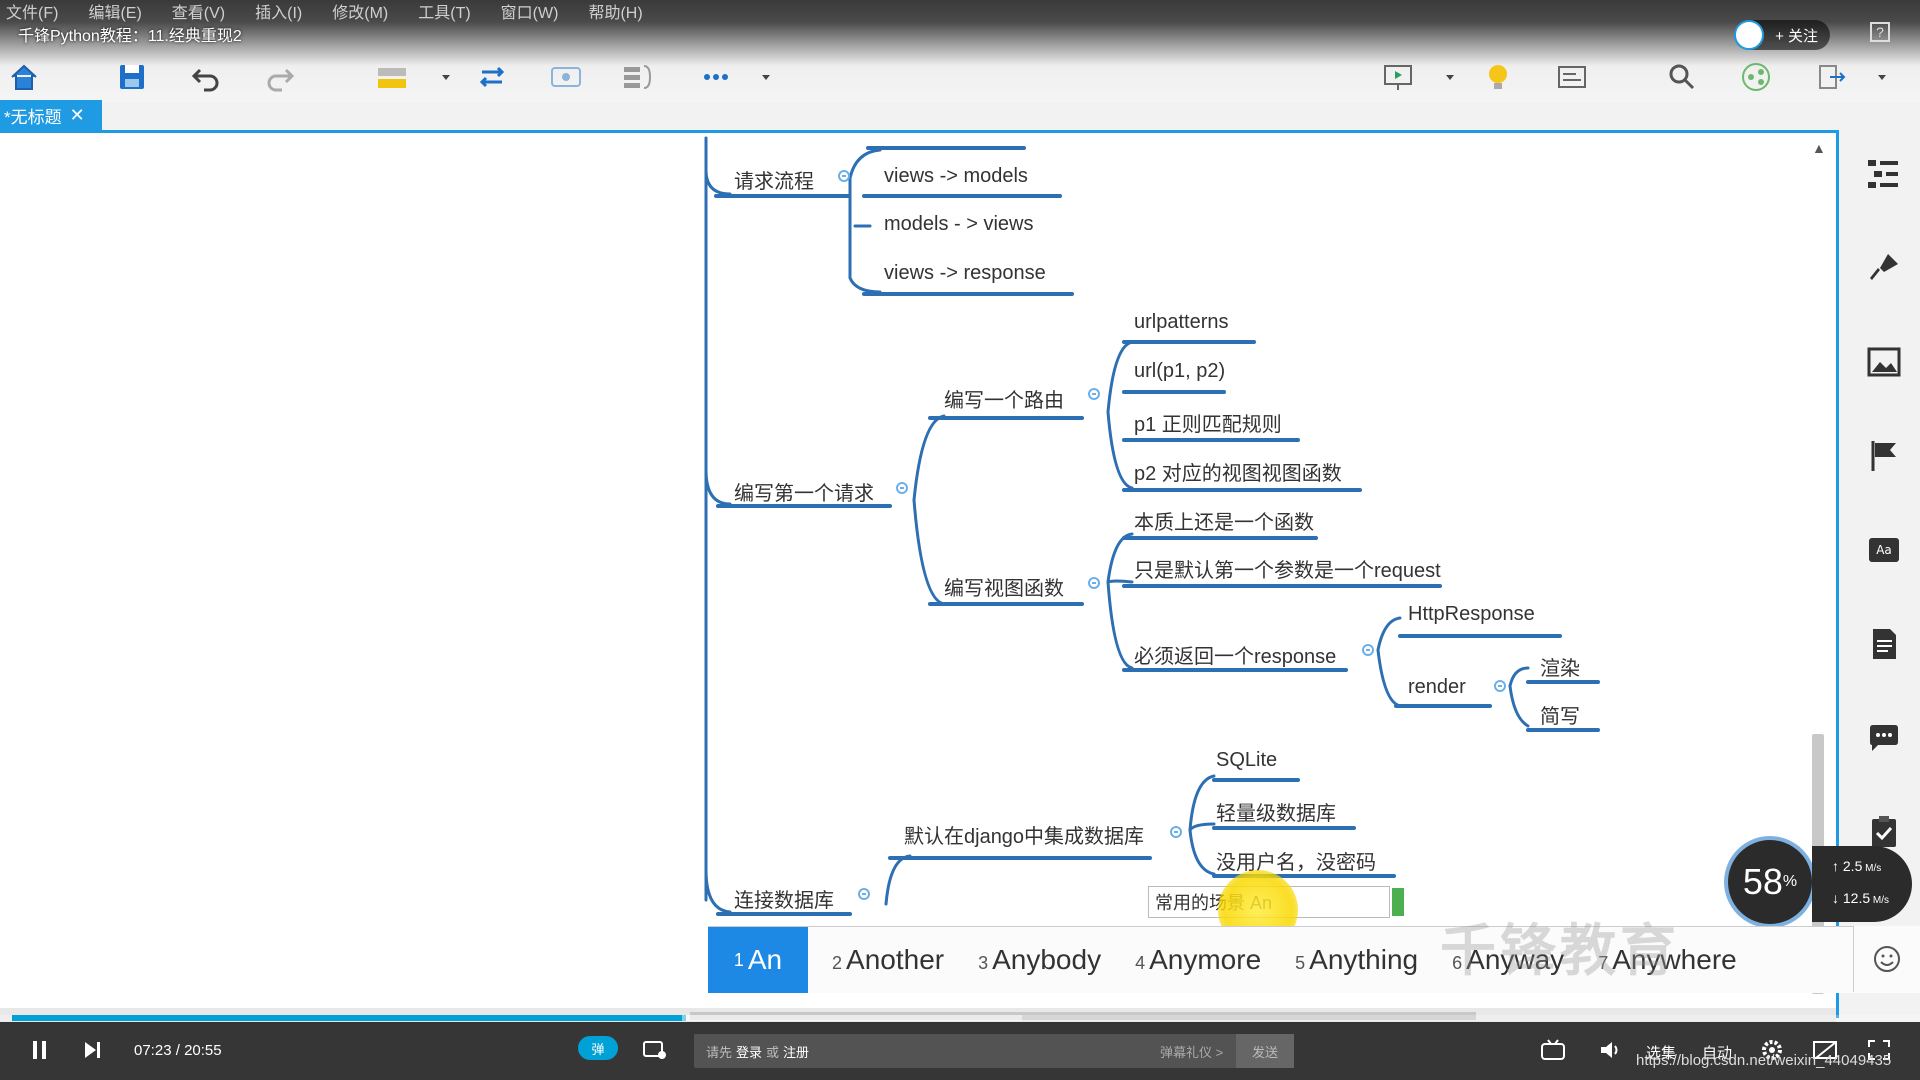  Describe the element at coordinates (132, 77) in the screenshot. I see `save-icon` at that location.